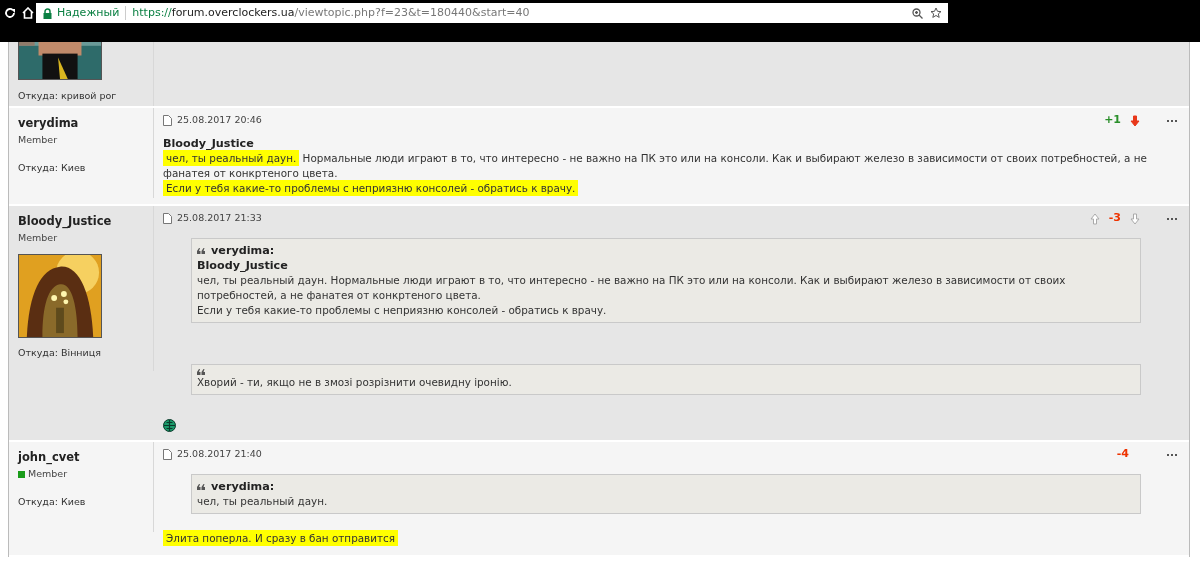  What do you see at coordinates (219, 218) in the screenshot?
I see `post-date: 25.08.2017 21:33` at bounding box center [219, 218].